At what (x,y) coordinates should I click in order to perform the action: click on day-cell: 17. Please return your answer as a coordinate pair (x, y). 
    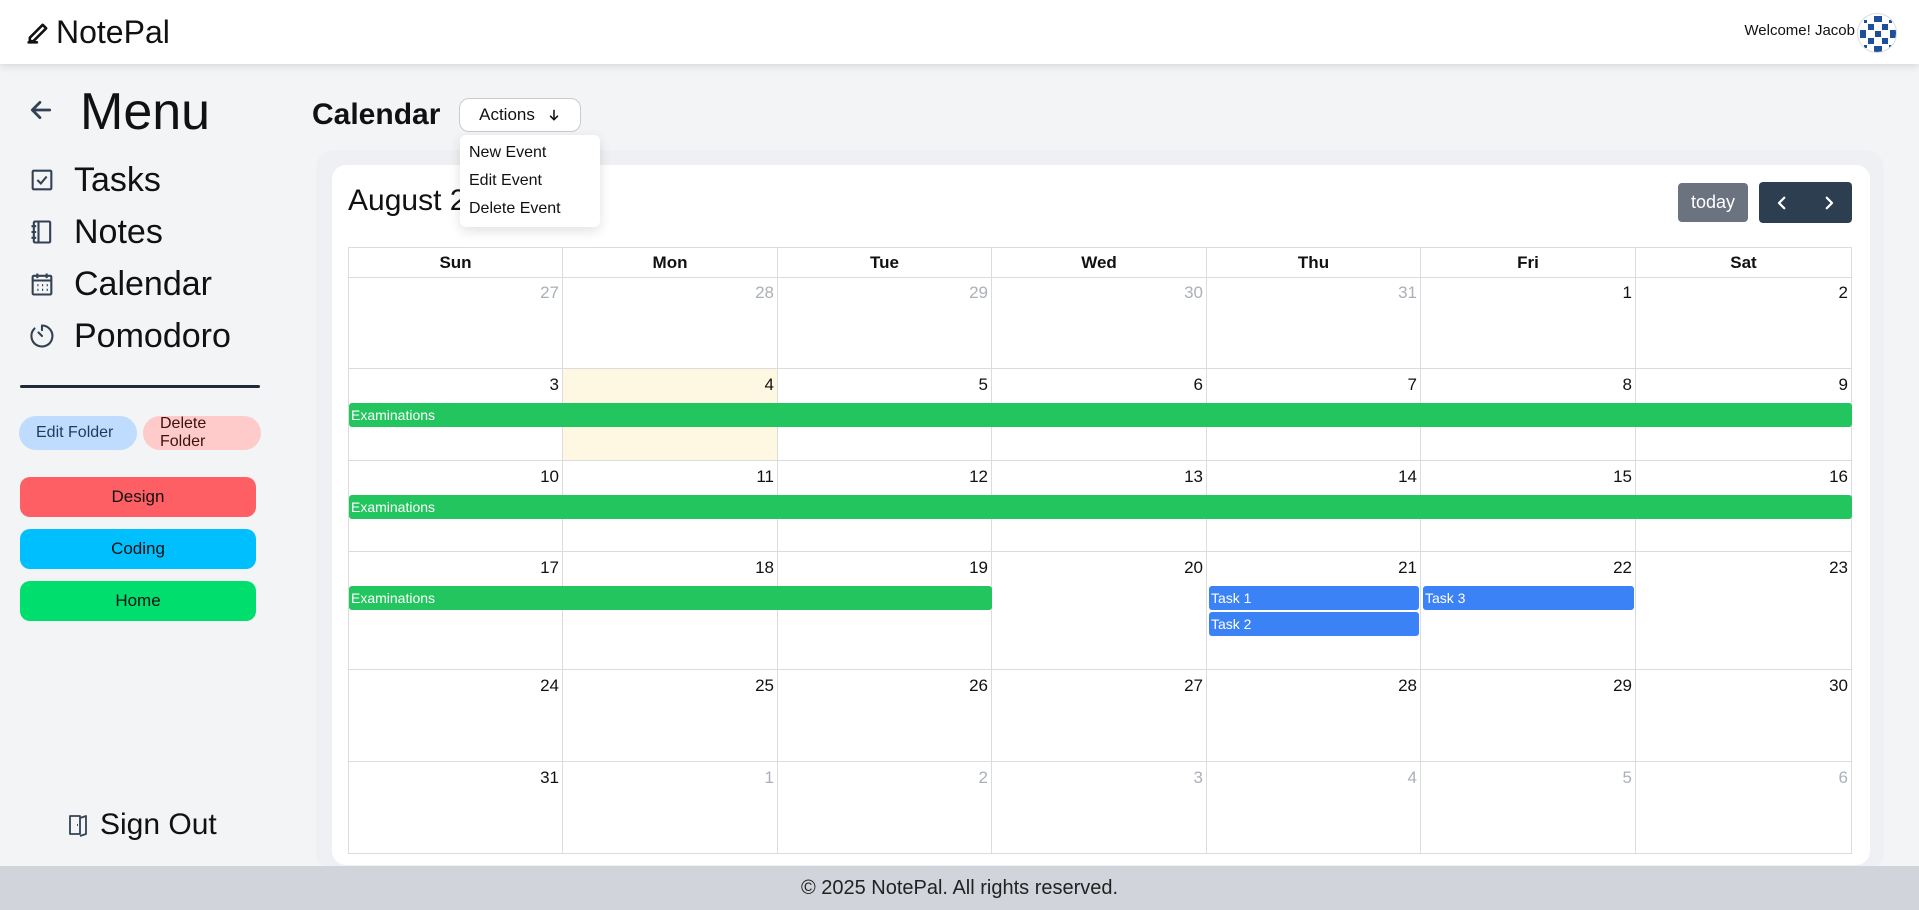
    Looking at the image, I should click on (456, 611).